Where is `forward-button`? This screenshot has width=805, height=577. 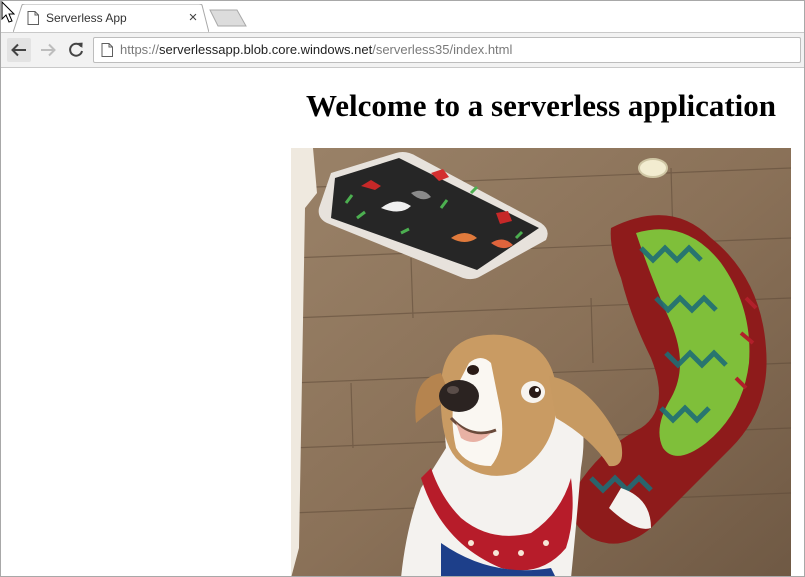 forward-button is located at coordinates (48, 50).